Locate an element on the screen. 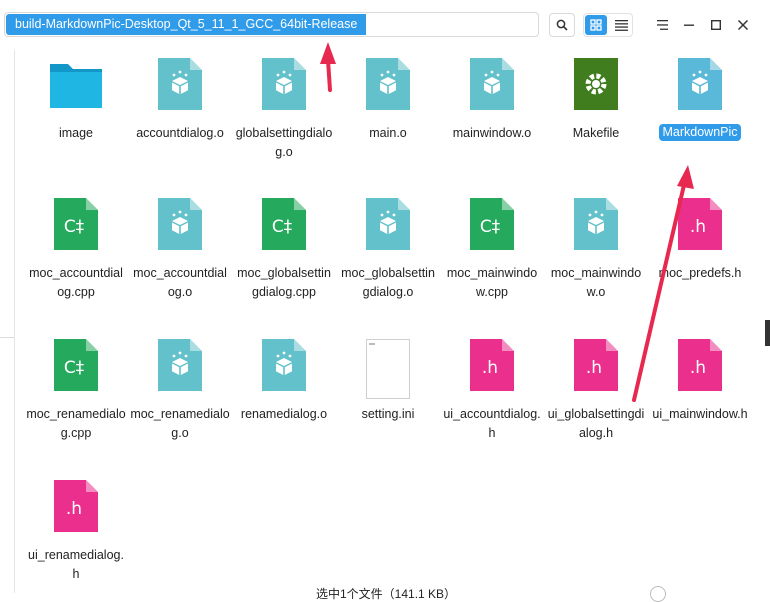 This screenshot has height=602, width=770. file-item: mainwindow.o is located at coordinates (492, 100).